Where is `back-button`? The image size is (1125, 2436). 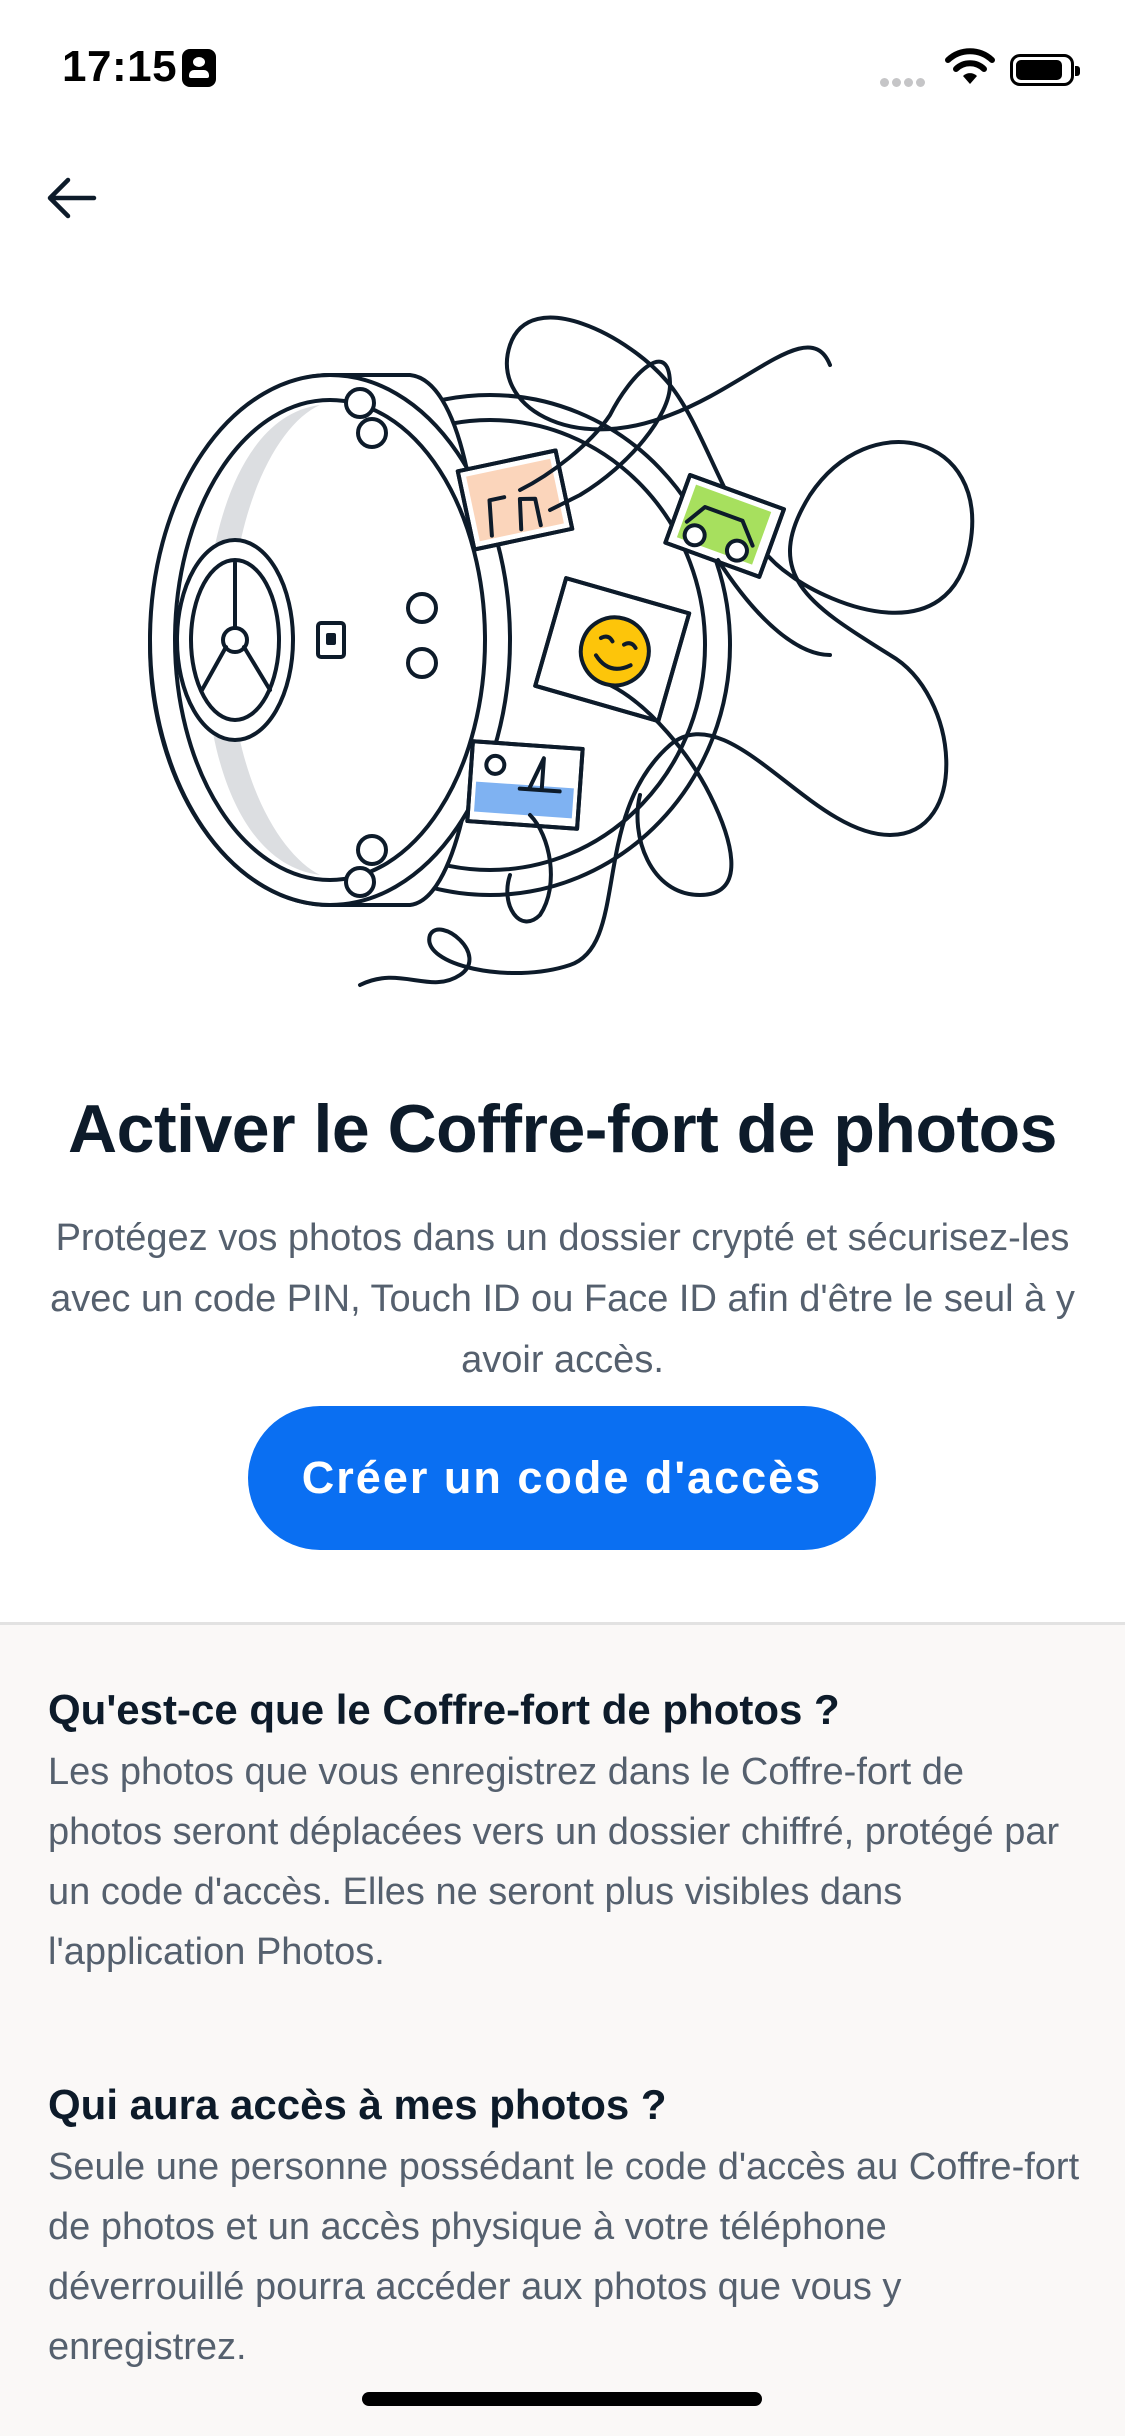 back-button is located at coordinates (72, 198).